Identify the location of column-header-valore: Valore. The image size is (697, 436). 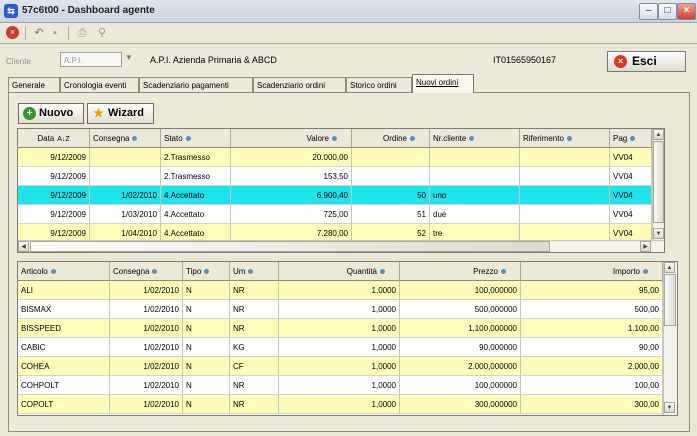
(291, 138).